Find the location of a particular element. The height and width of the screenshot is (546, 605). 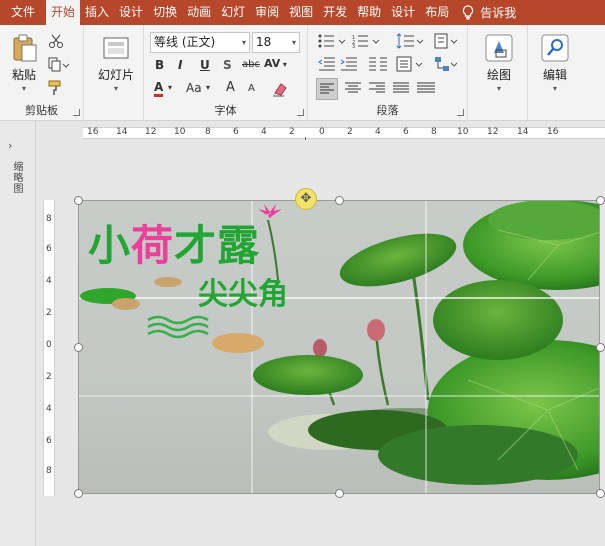

tab-view: 视图 is located at coordinates (301, 12).